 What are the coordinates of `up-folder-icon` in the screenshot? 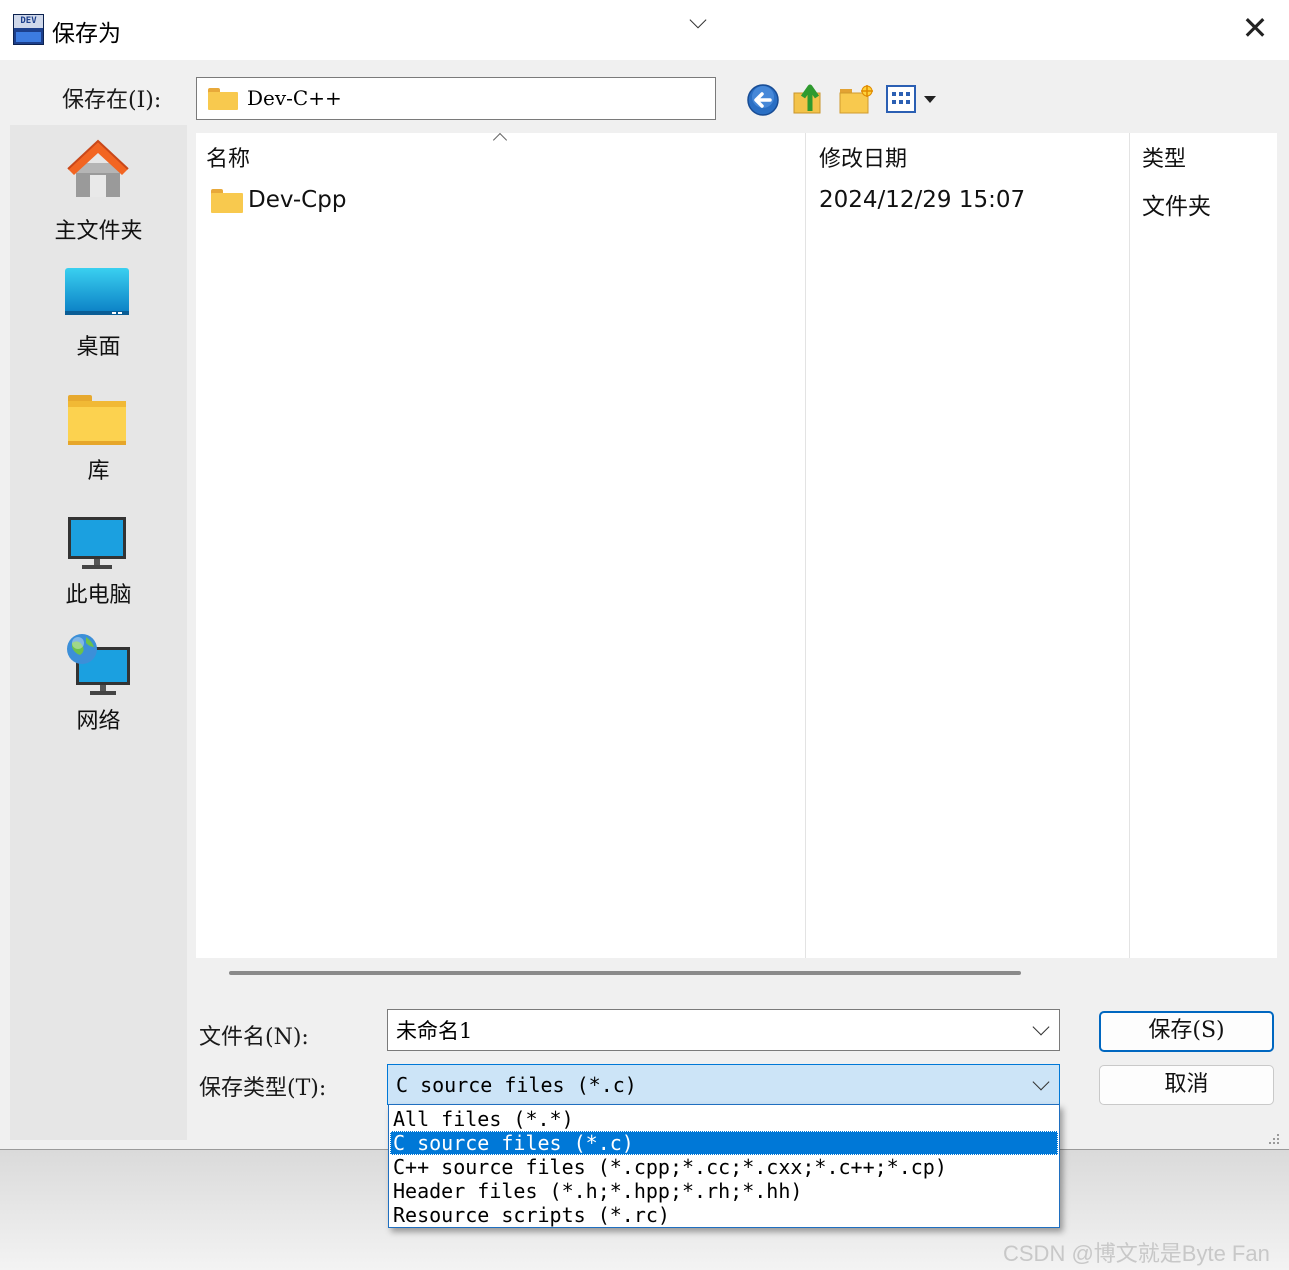 It's located at (809, 98).